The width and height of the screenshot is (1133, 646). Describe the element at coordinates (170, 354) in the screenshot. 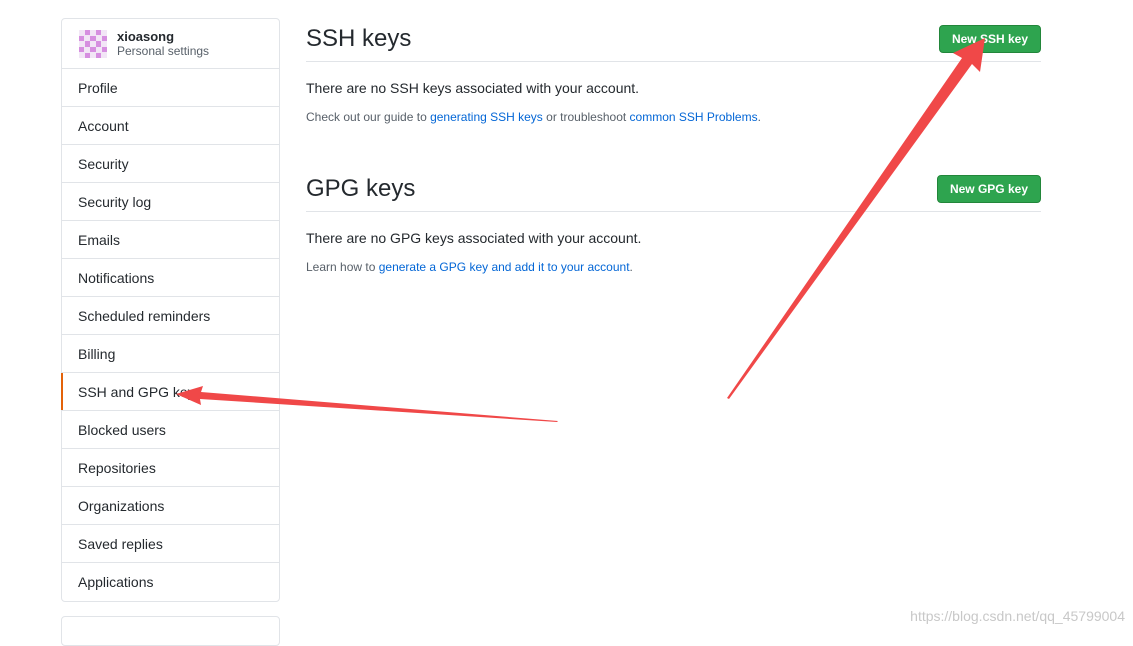

I see `sidebar-item-billing: Billing` at that location.